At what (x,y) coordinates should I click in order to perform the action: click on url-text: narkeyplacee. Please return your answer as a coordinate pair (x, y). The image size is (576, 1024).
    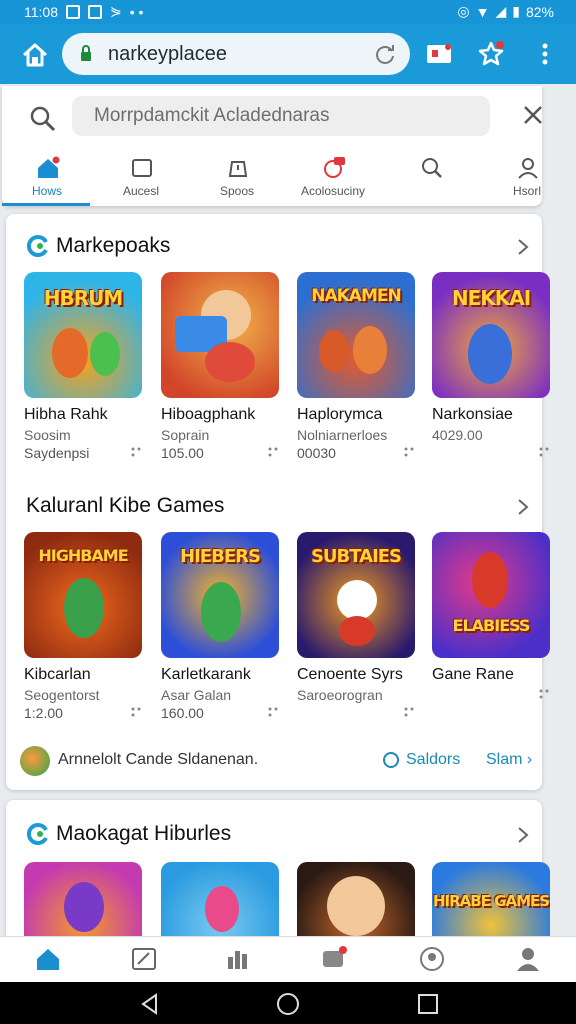
    Looking at the image, I should click on (167, 54).